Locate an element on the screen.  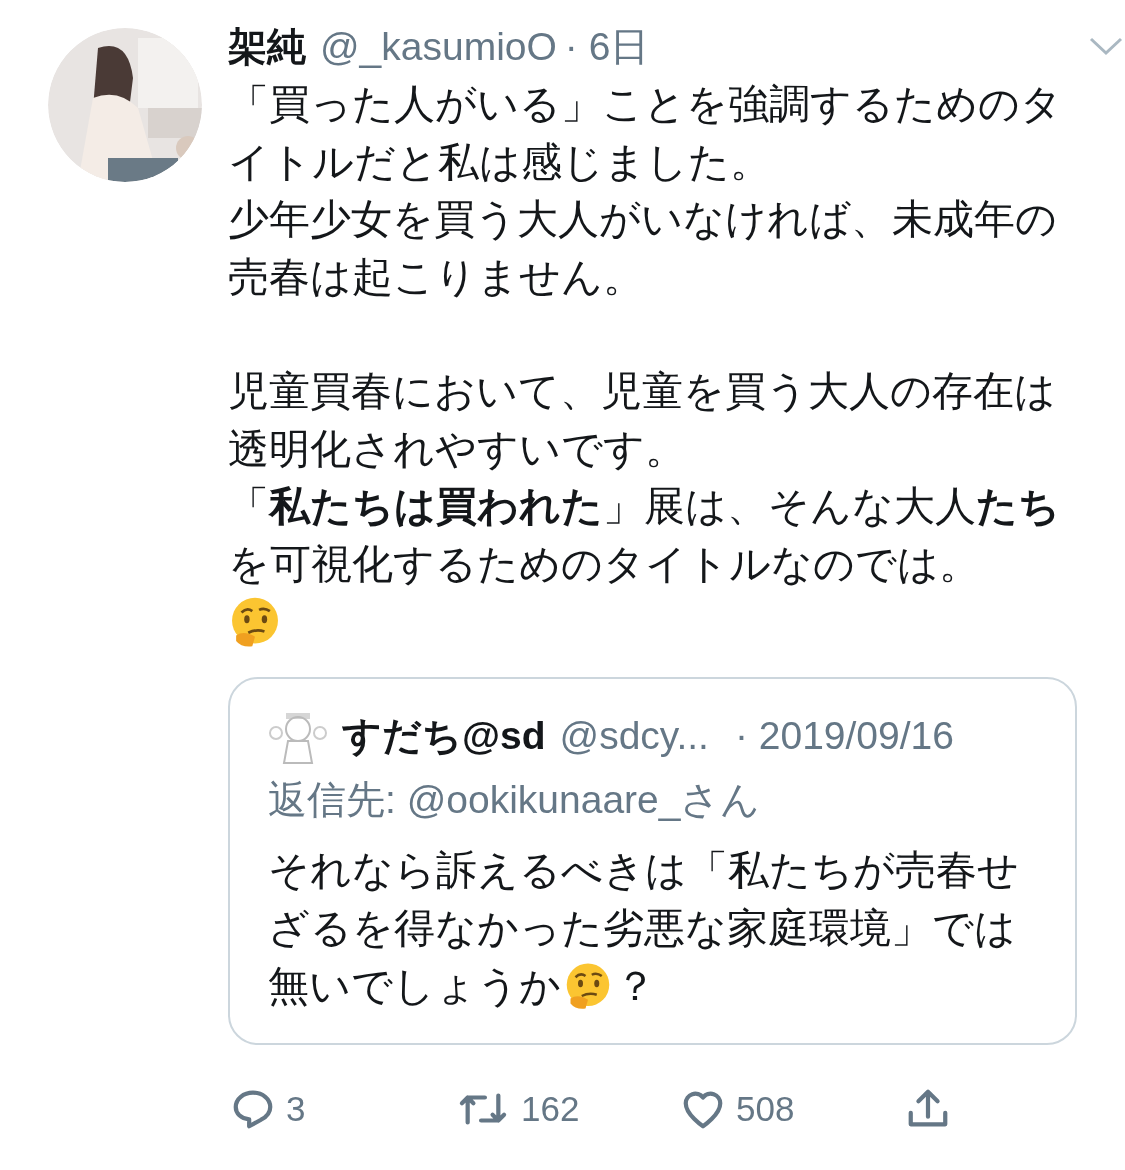
tweet-text: 少年少女を買う大人がいなければ、未成年の売春は起こりません。 is located at coordinates (643, 248).